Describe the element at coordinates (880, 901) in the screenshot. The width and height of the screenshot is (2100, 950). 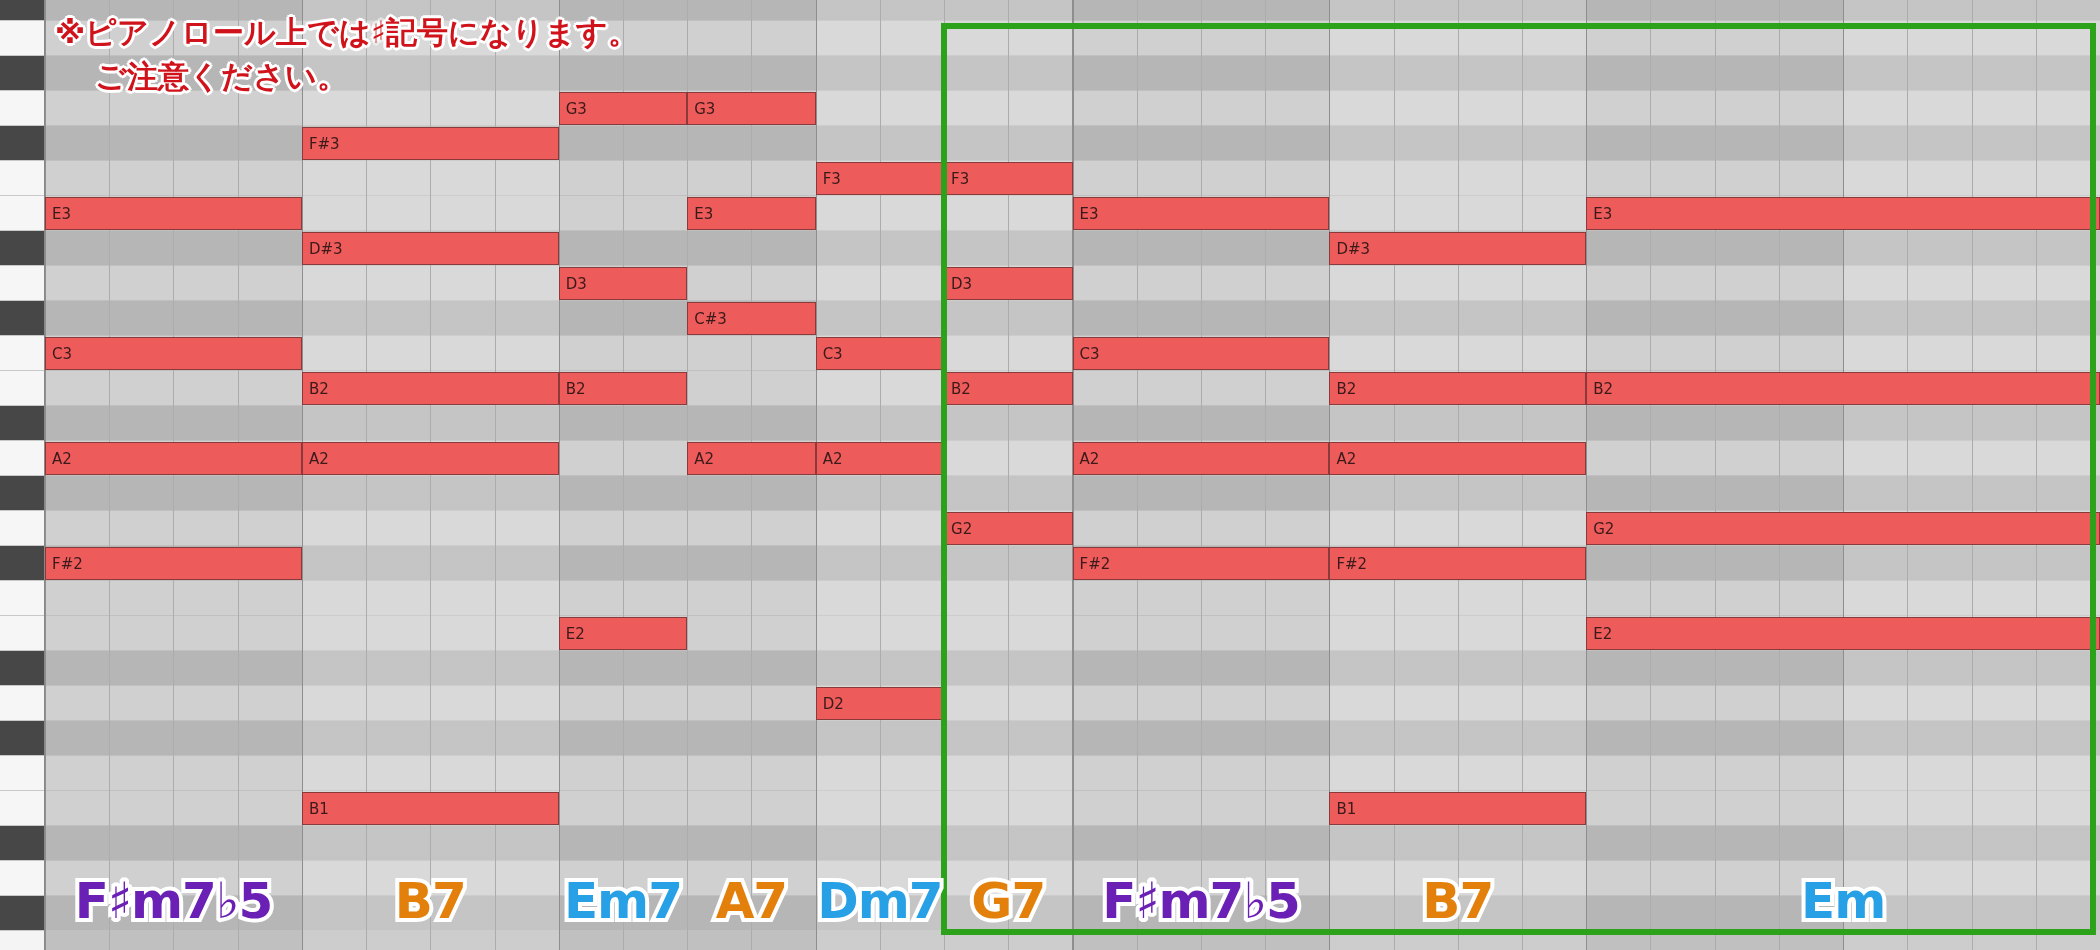
I see `chord-name: Dm7` at that location.